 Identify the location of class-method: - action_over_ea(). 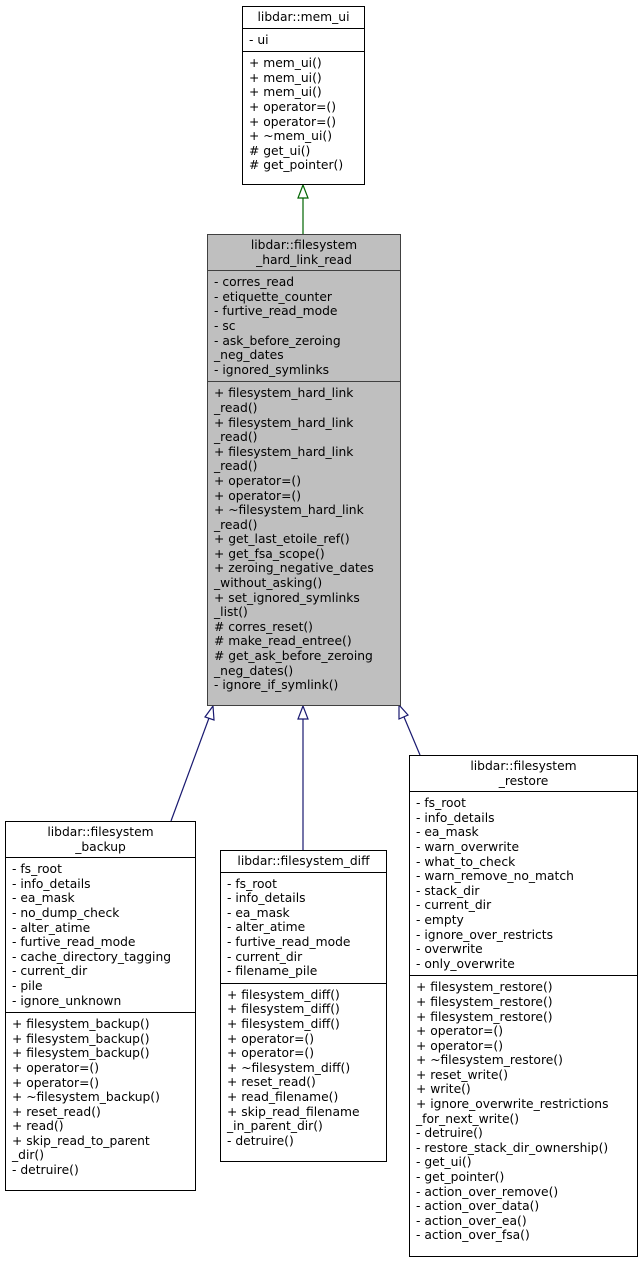
(523, 1221).